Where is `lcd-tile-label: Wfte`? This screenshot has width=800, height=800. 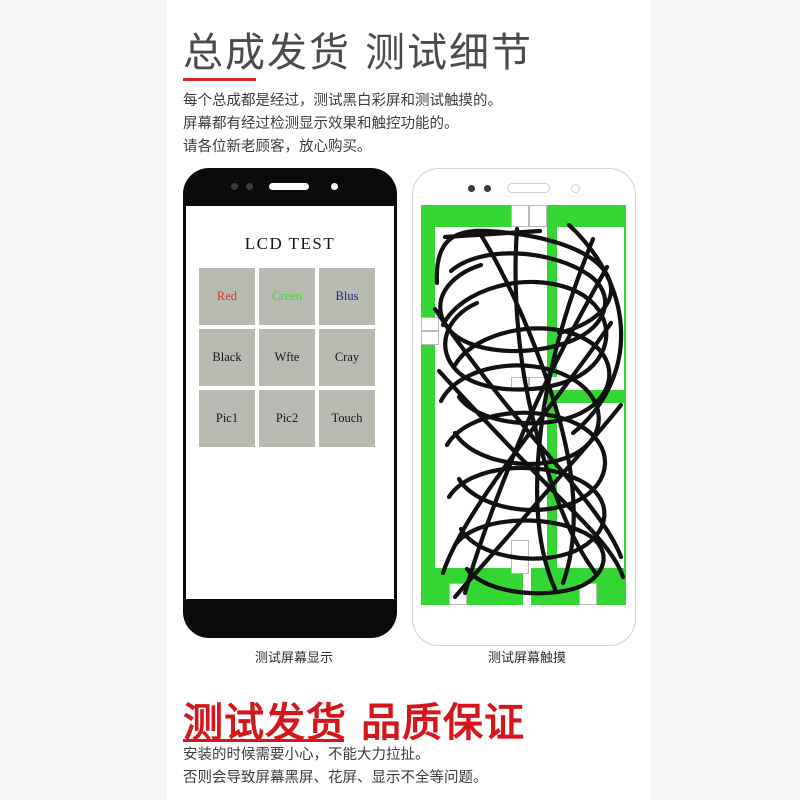 lcd-tile-label: Wfte is located at coordinates (287, 357).